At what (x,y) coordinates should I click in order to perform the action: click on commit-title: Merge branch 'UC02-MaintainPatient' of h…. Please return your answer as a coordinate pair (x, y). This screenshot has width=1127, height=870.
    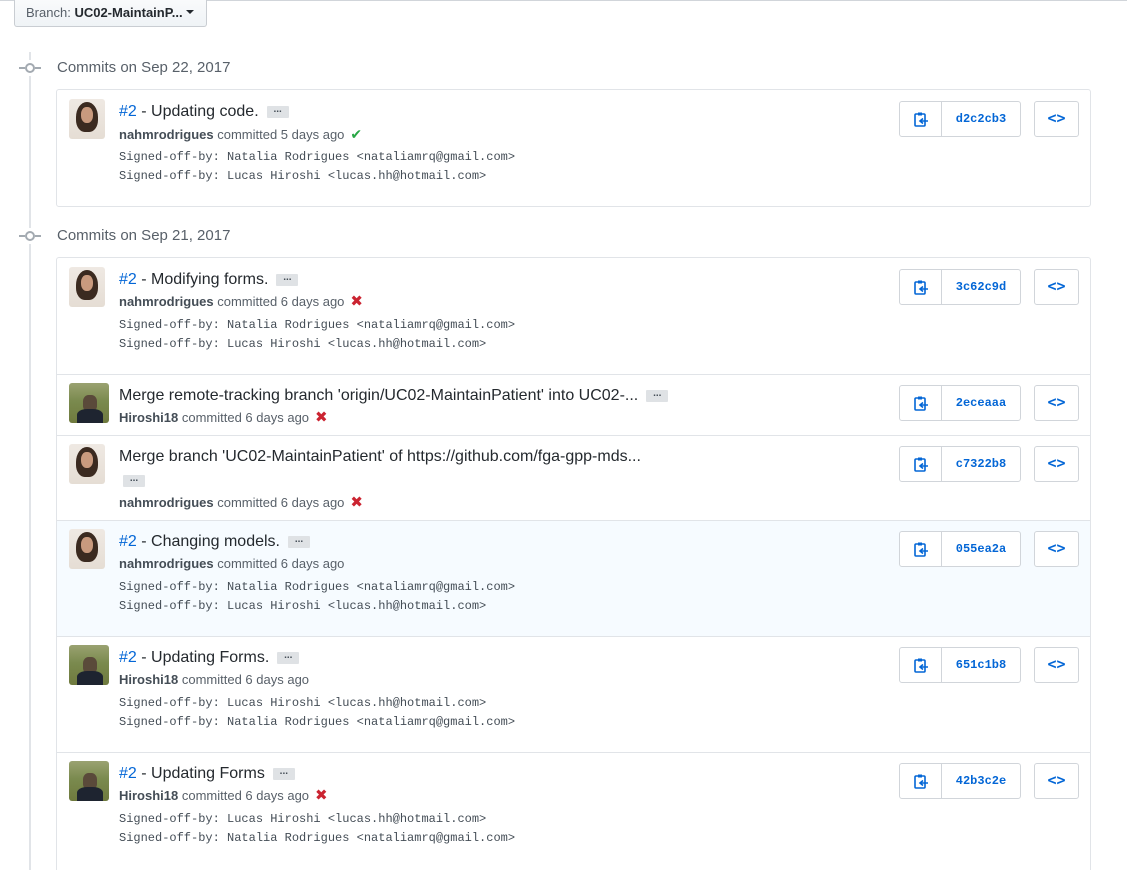
    Looking at the image, I should click on (380, 456).